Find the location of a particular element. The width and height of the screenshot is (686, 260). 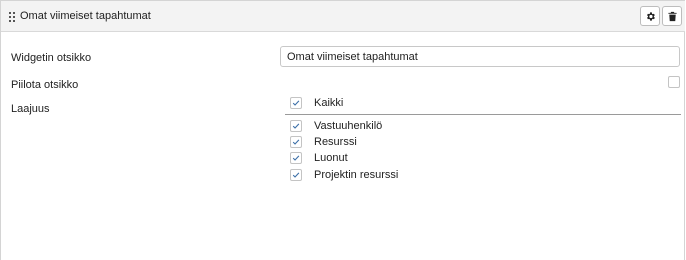

trash-icon is located at coordinates (672, 16).